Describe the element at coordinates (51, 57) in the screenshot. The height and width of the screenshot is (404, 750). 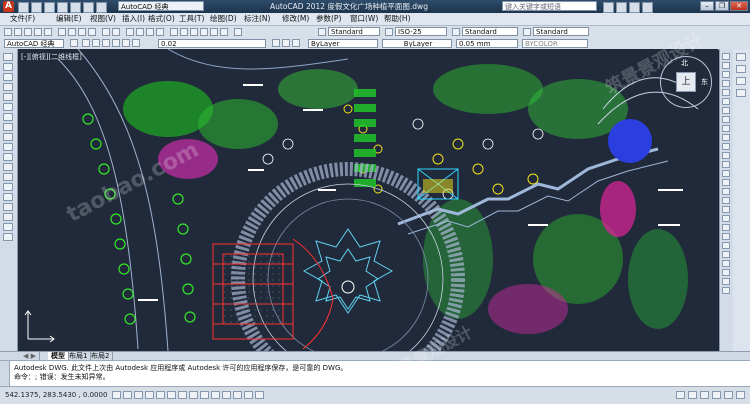
I see `viewport-controls: [-][俯视][二维线框]` at that location.